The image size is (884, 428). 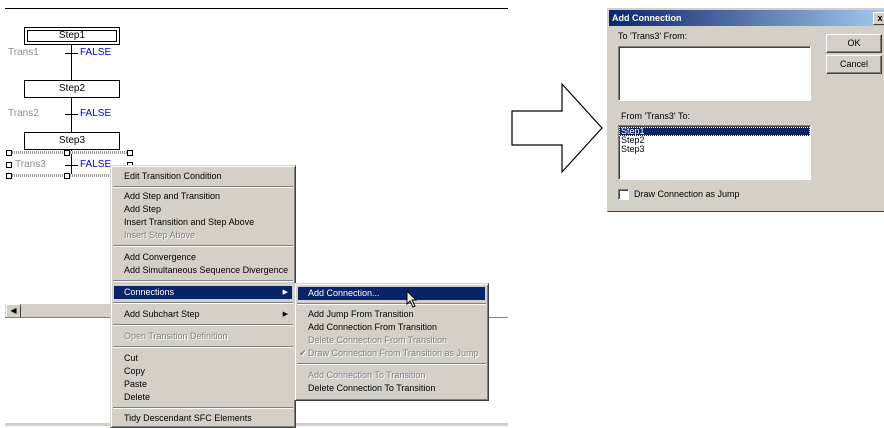 What do you see at coordinates (714, 140) in the screenshot?
I see `list-item: Step2` at bounding box center [714, 140].